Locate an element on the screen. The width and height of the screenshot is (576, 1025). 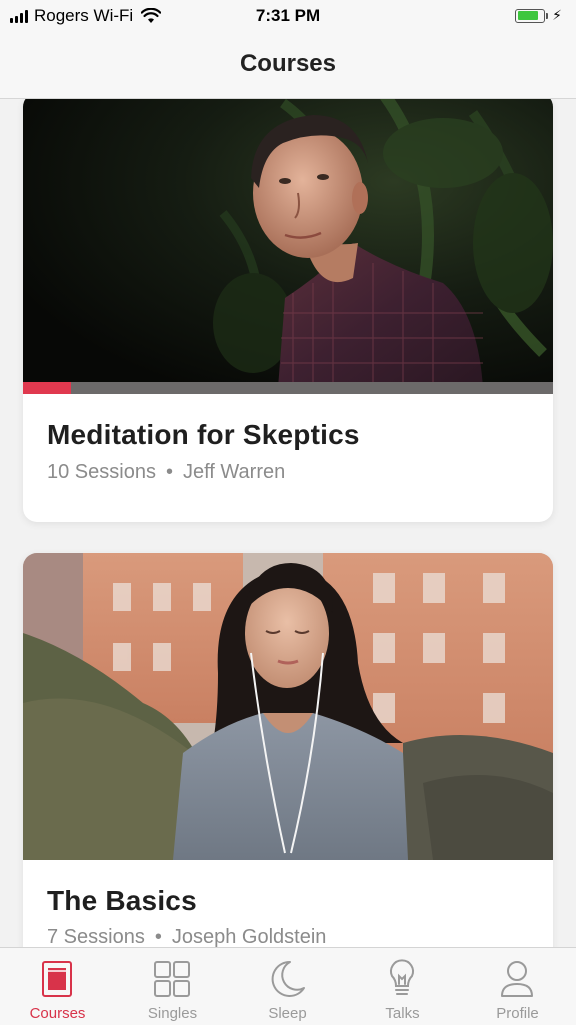
tab-singles: Singles is located at coordinates (172, 986).